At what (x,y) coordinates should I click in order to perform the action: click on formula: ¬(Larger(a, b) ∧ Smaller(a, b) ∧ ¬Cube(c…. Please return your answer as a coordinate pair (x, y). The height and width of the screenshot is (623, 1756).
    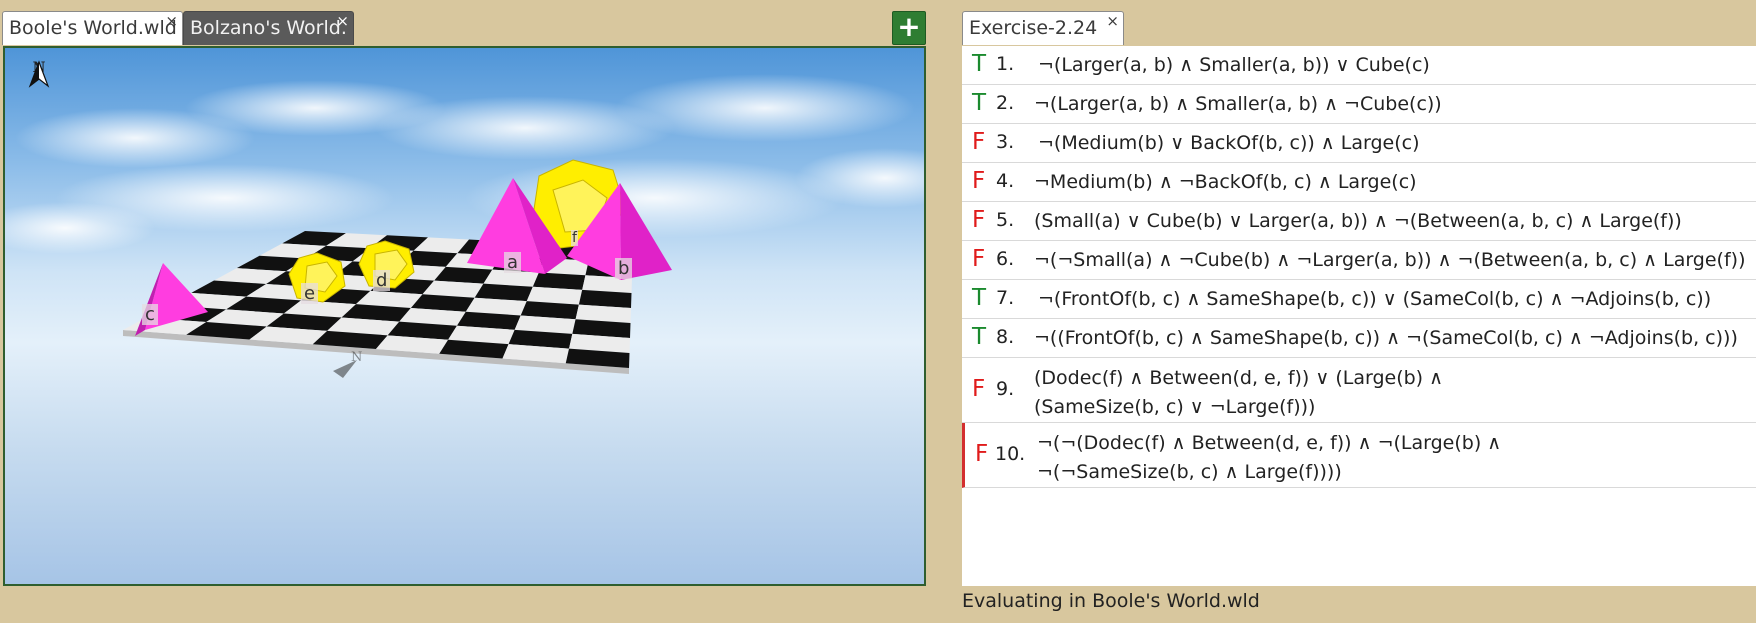
    Looking at the image, I should click on (1238, 104).